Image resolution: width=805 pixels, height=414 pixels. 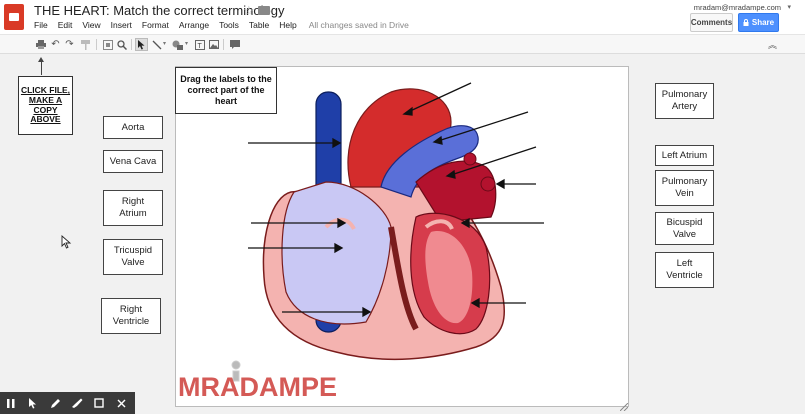 I want to click on annotation-toolbar, so click(x=67, y=403).